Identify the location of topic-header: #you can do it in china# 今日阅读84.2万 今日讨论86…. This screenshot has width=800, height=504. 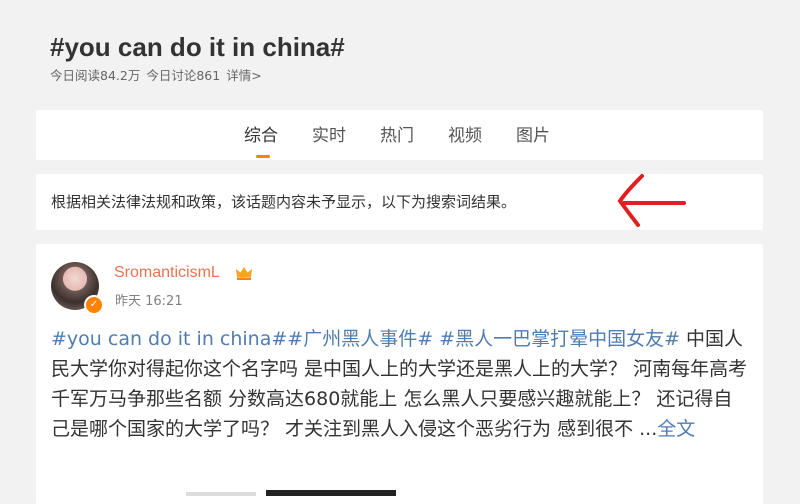
(197, 57).